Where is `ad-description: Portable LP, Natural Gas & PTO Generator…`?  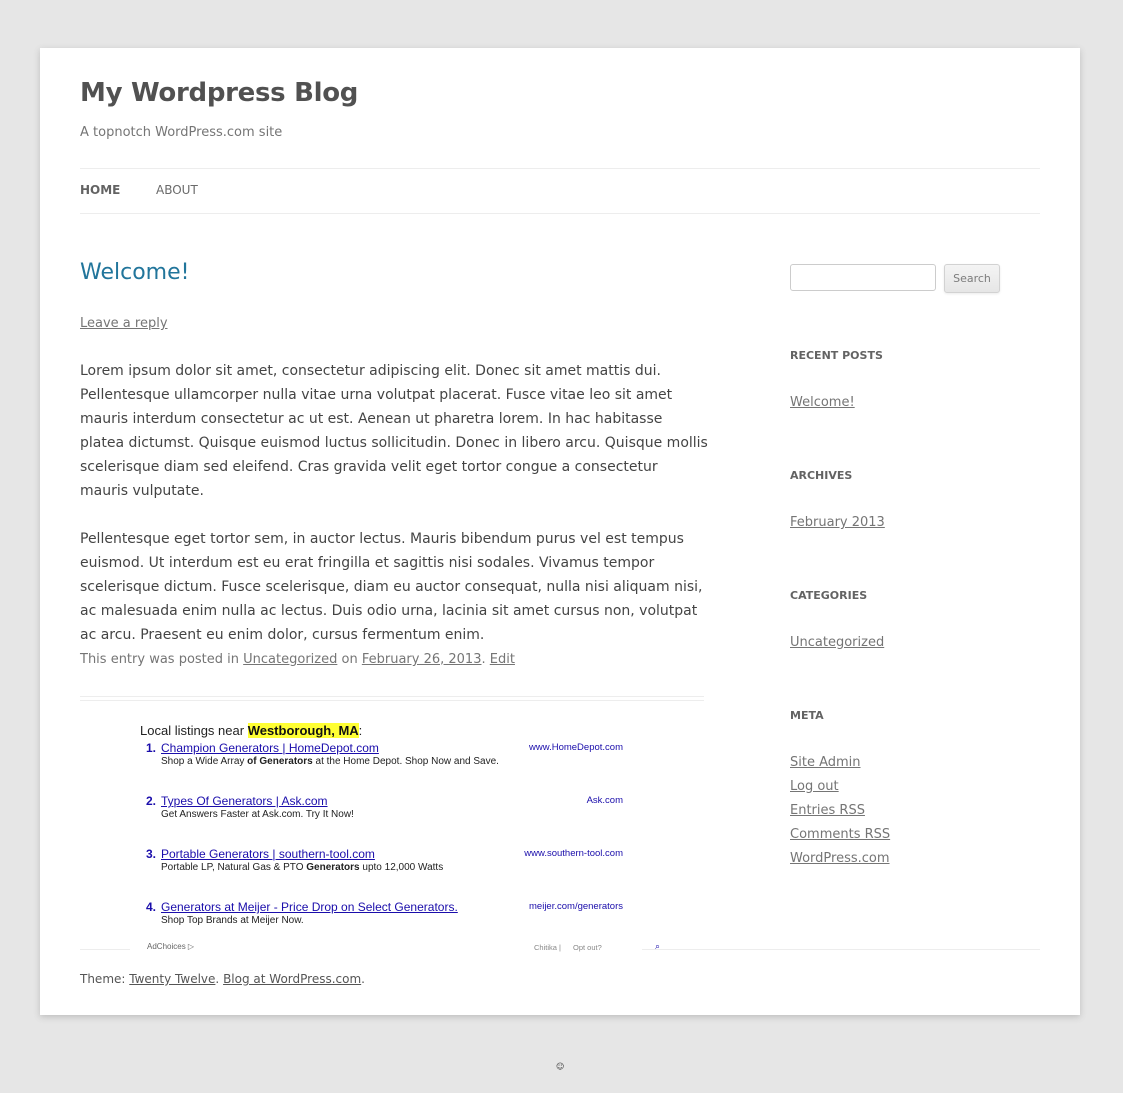 ad-description: Portable LP, Natural Gas & PTO Generator… is located at coordinates (302, 867).